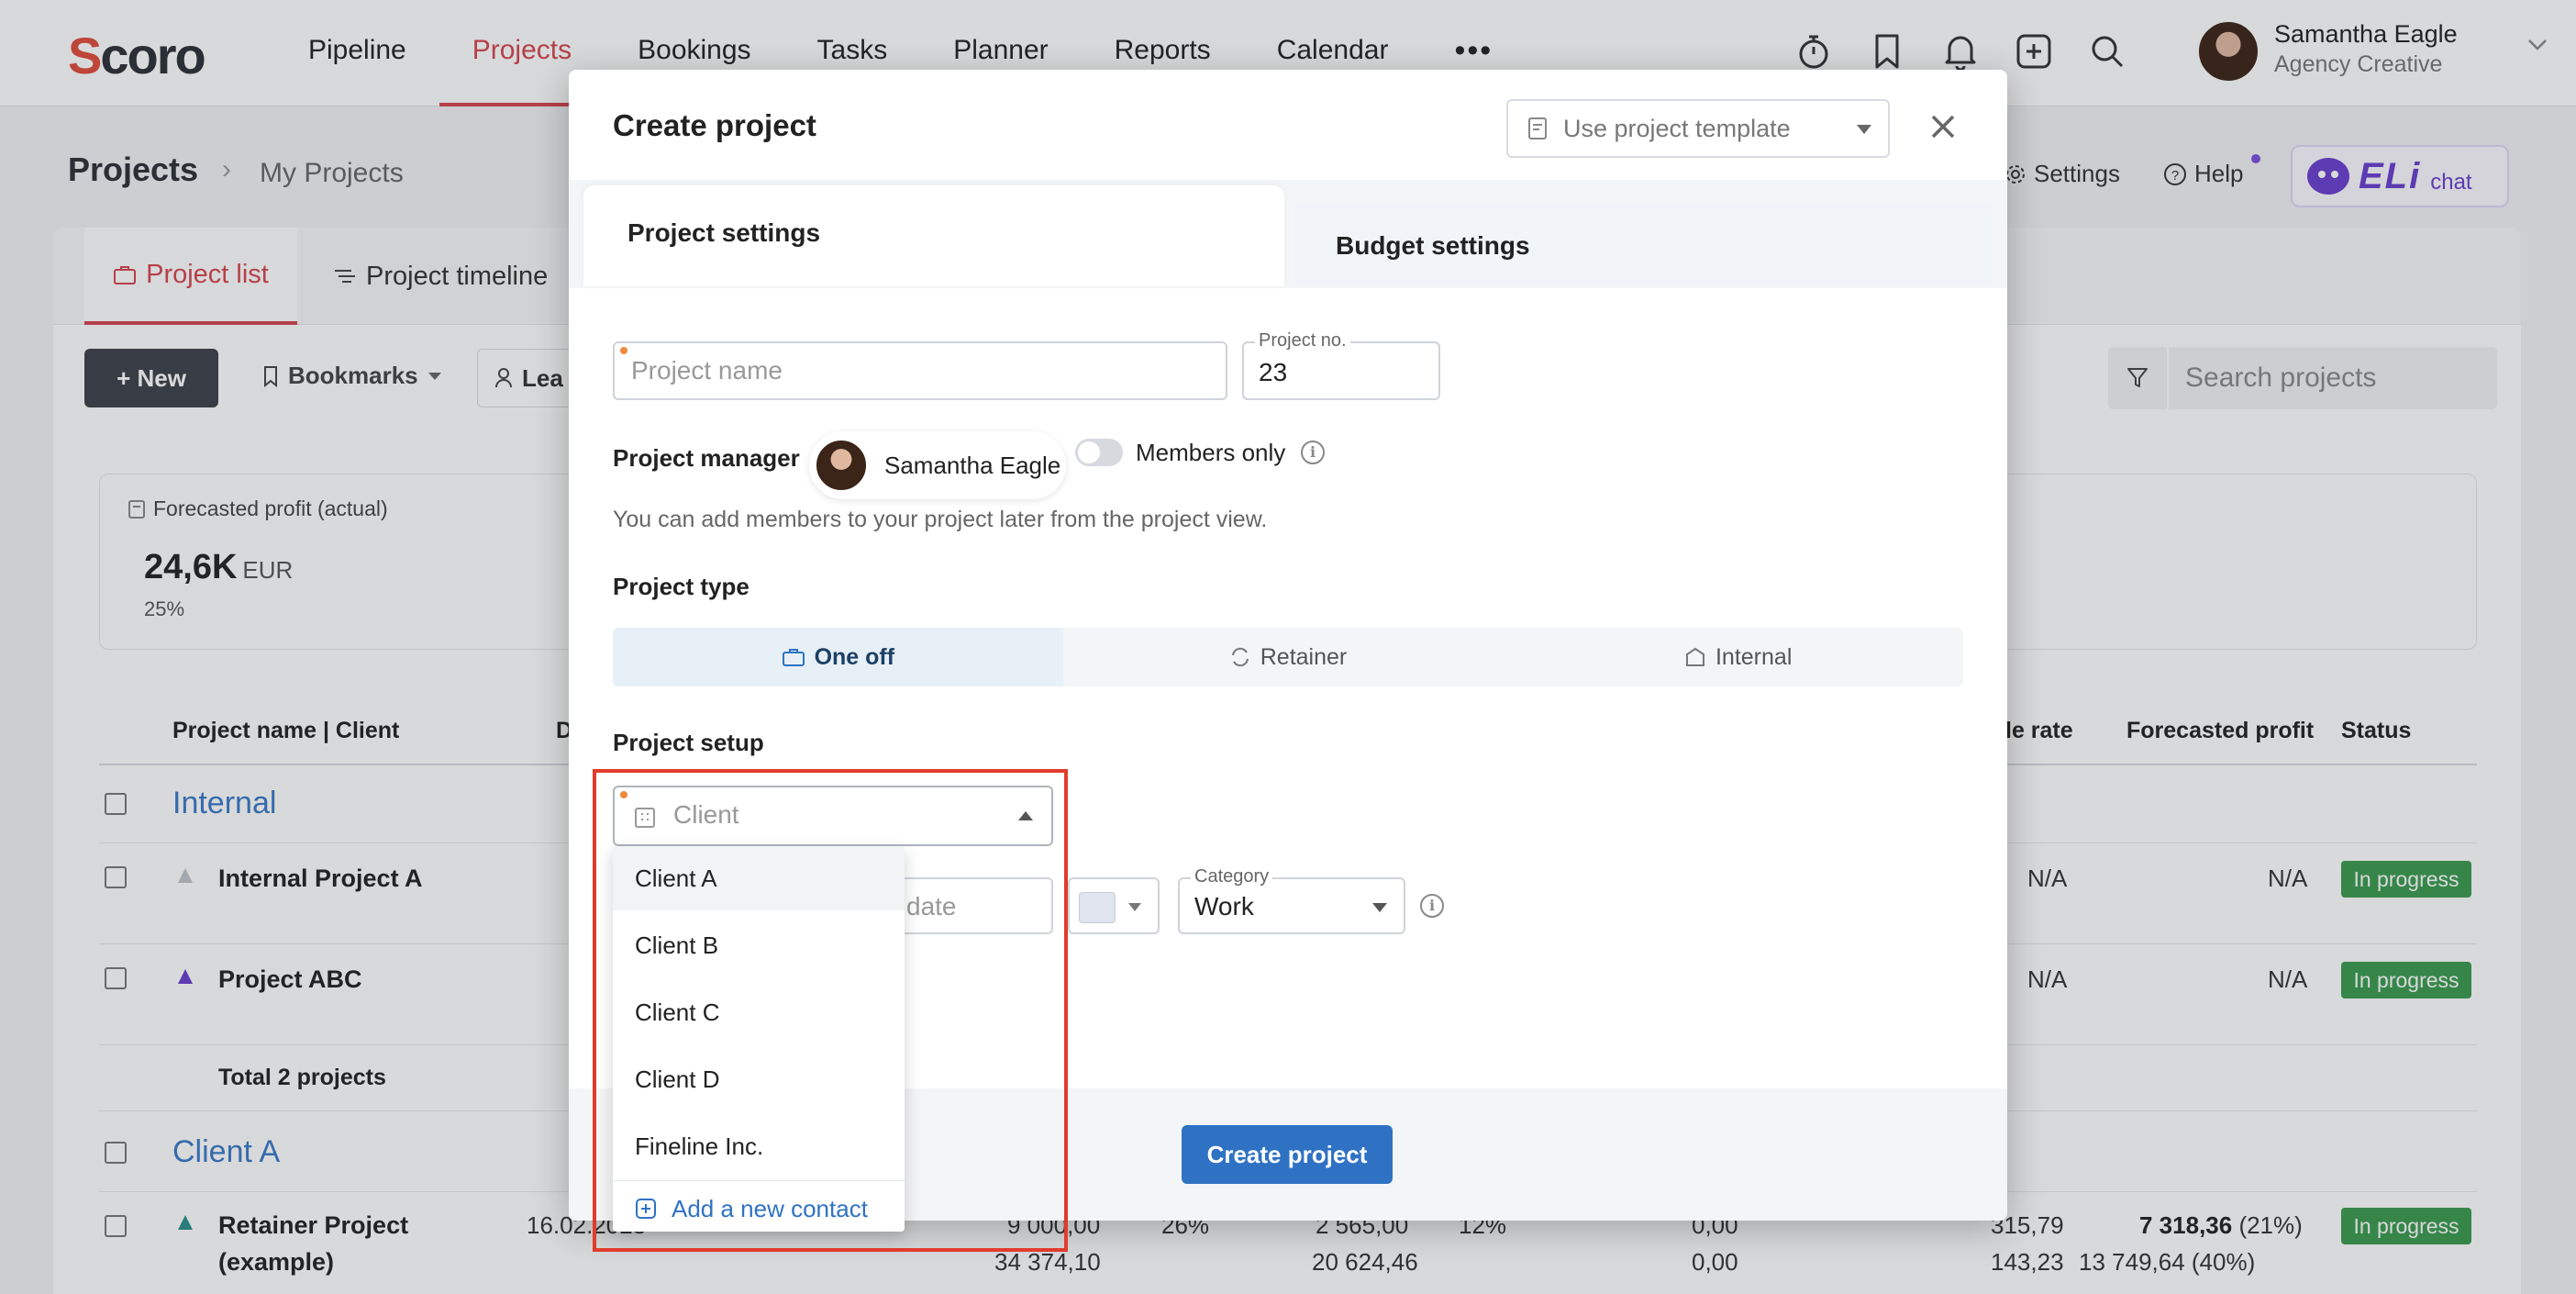 The image size is (2576, 1294). Describe the element at coordinates (841, 466) in the screenshot. I see `manager-avatar` at that location.